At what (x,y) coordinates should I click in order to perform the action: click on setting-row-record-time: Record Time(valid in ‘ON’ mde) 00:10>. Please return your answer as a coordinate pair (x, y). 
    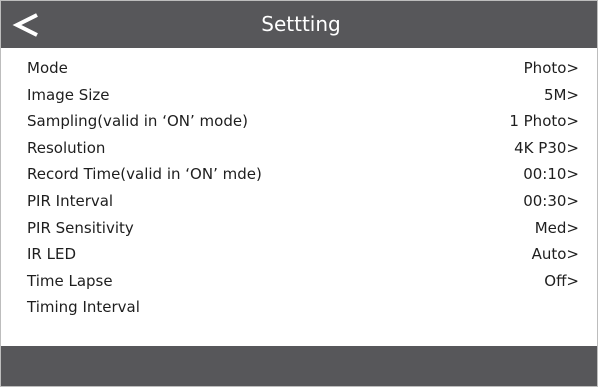
    Looking at the image, I should click on (299, 176).